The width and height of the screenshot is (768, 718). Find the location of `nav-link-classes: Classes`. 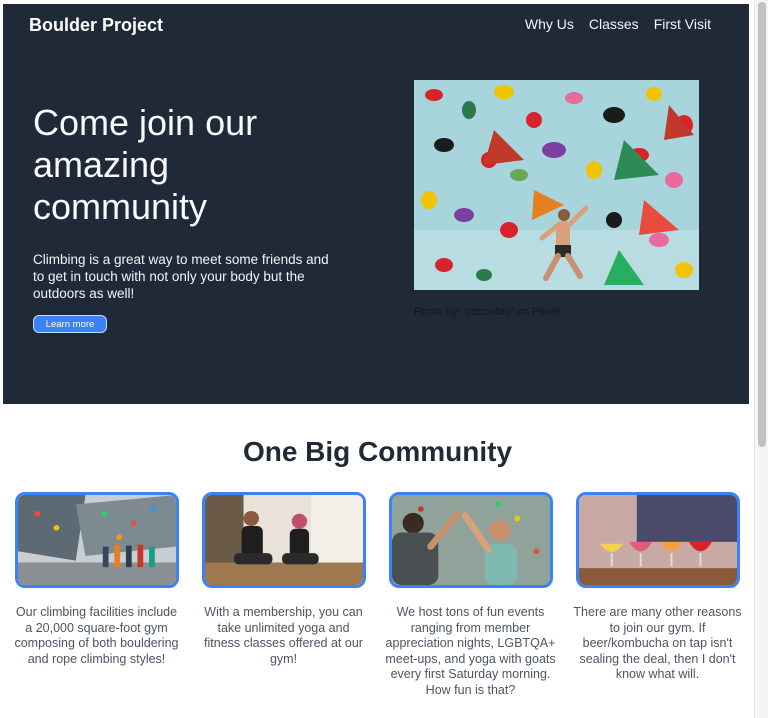

nav-link-classes: Classes is located at coordinates (614, 24).